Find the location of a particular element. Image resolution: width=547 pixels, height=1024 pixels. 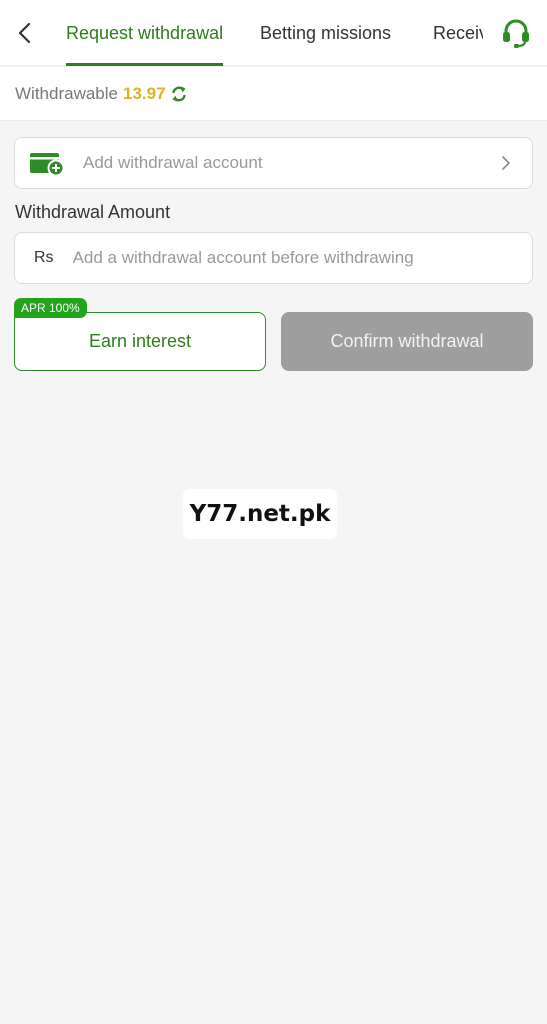

confirm-withdrawal-button: Confirm withdrawal is located at coordinates (407, 341).